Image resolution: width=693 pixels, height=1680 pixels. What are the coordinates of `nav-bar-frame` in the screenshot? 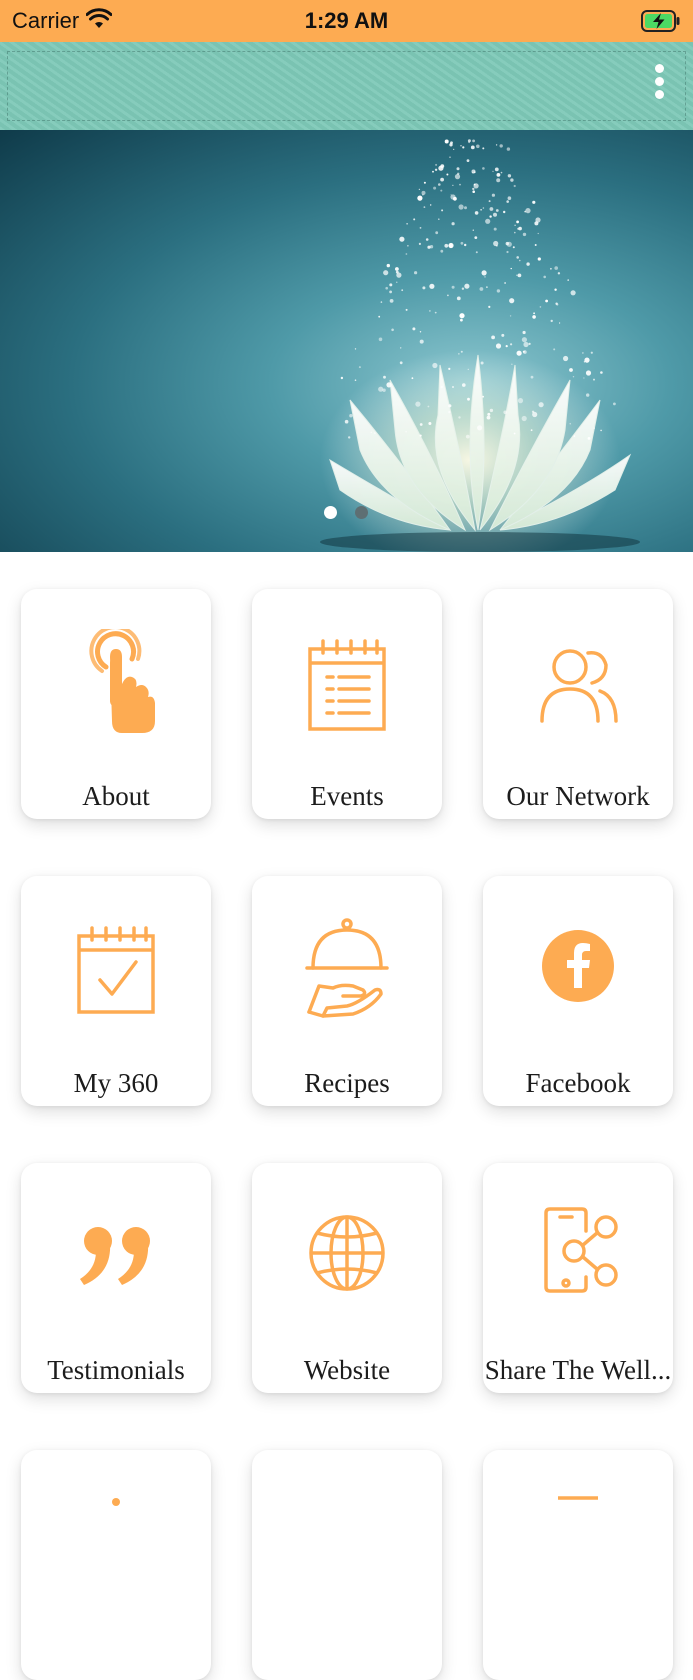 It's located at (346, 86).